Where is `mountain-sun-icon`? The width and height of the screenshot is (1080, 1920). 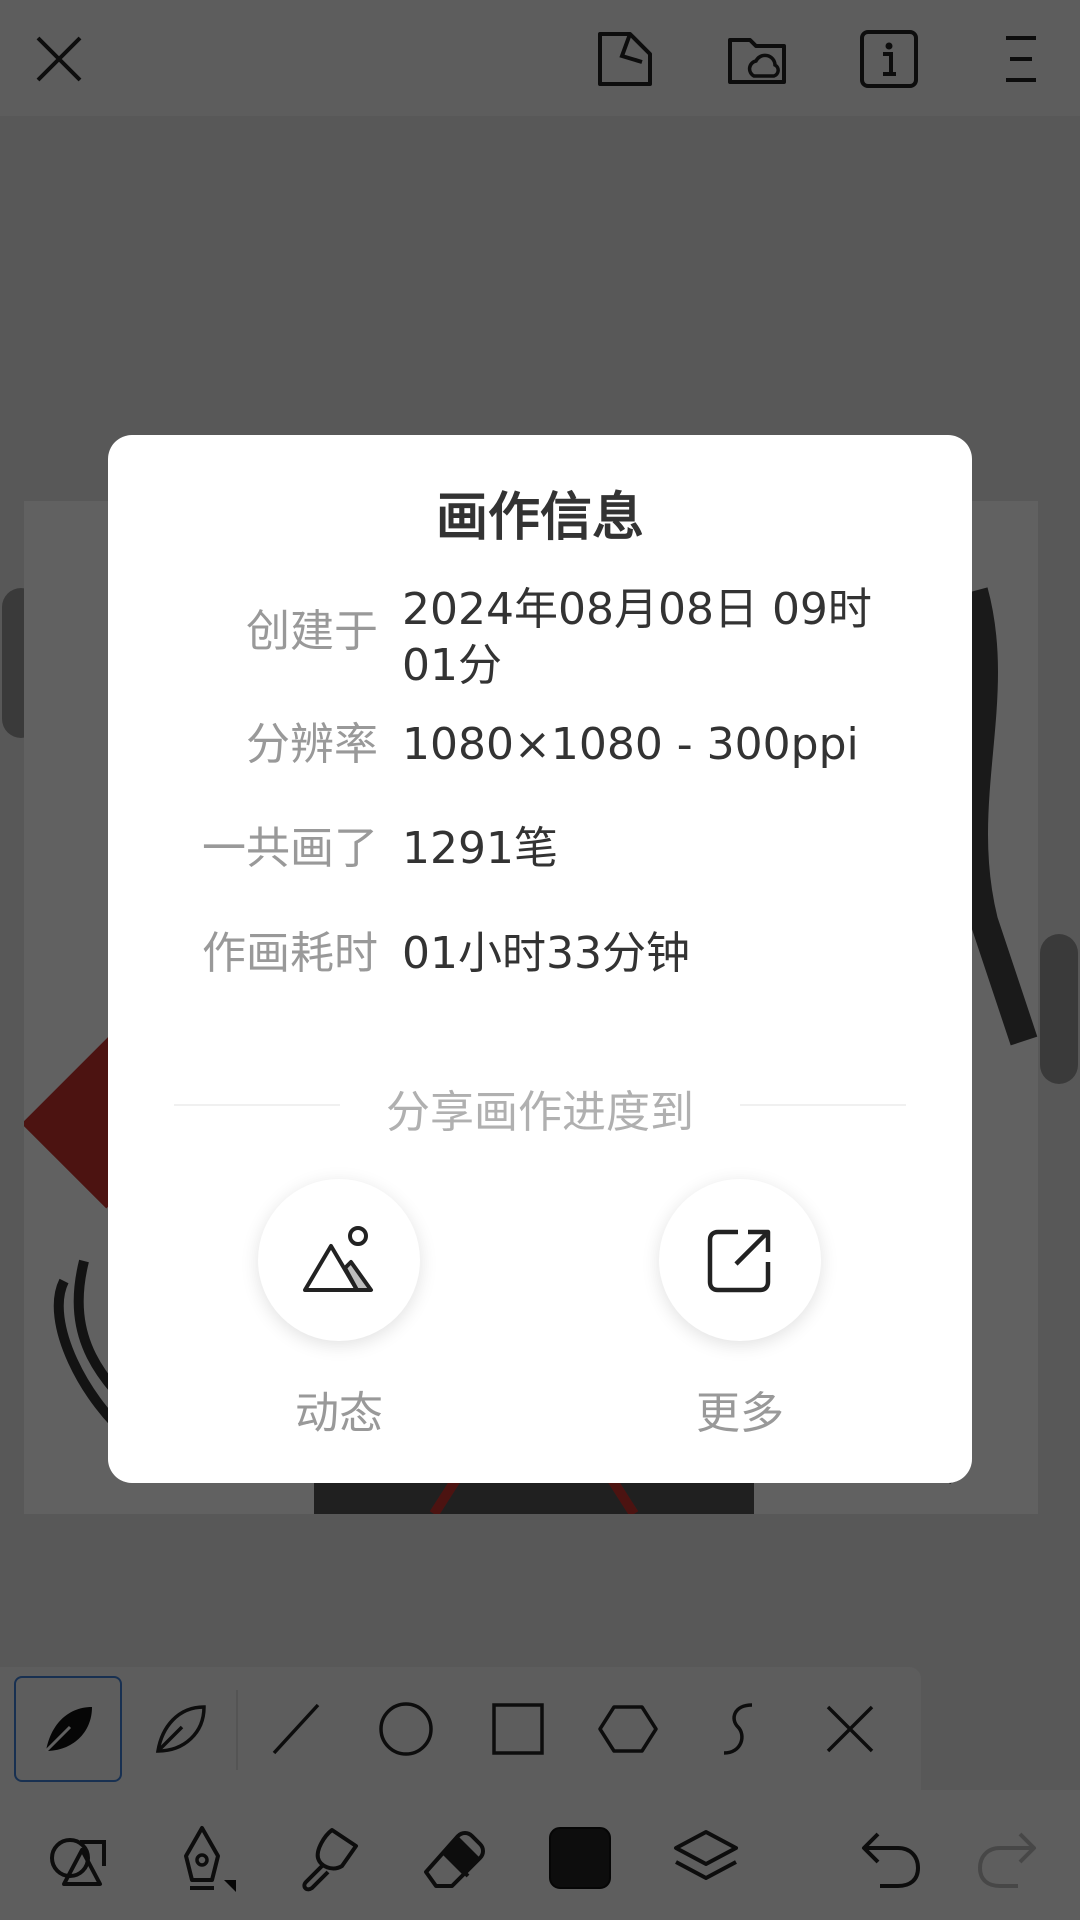
mountain-sun-icon is located at coordinates (338, 1259).